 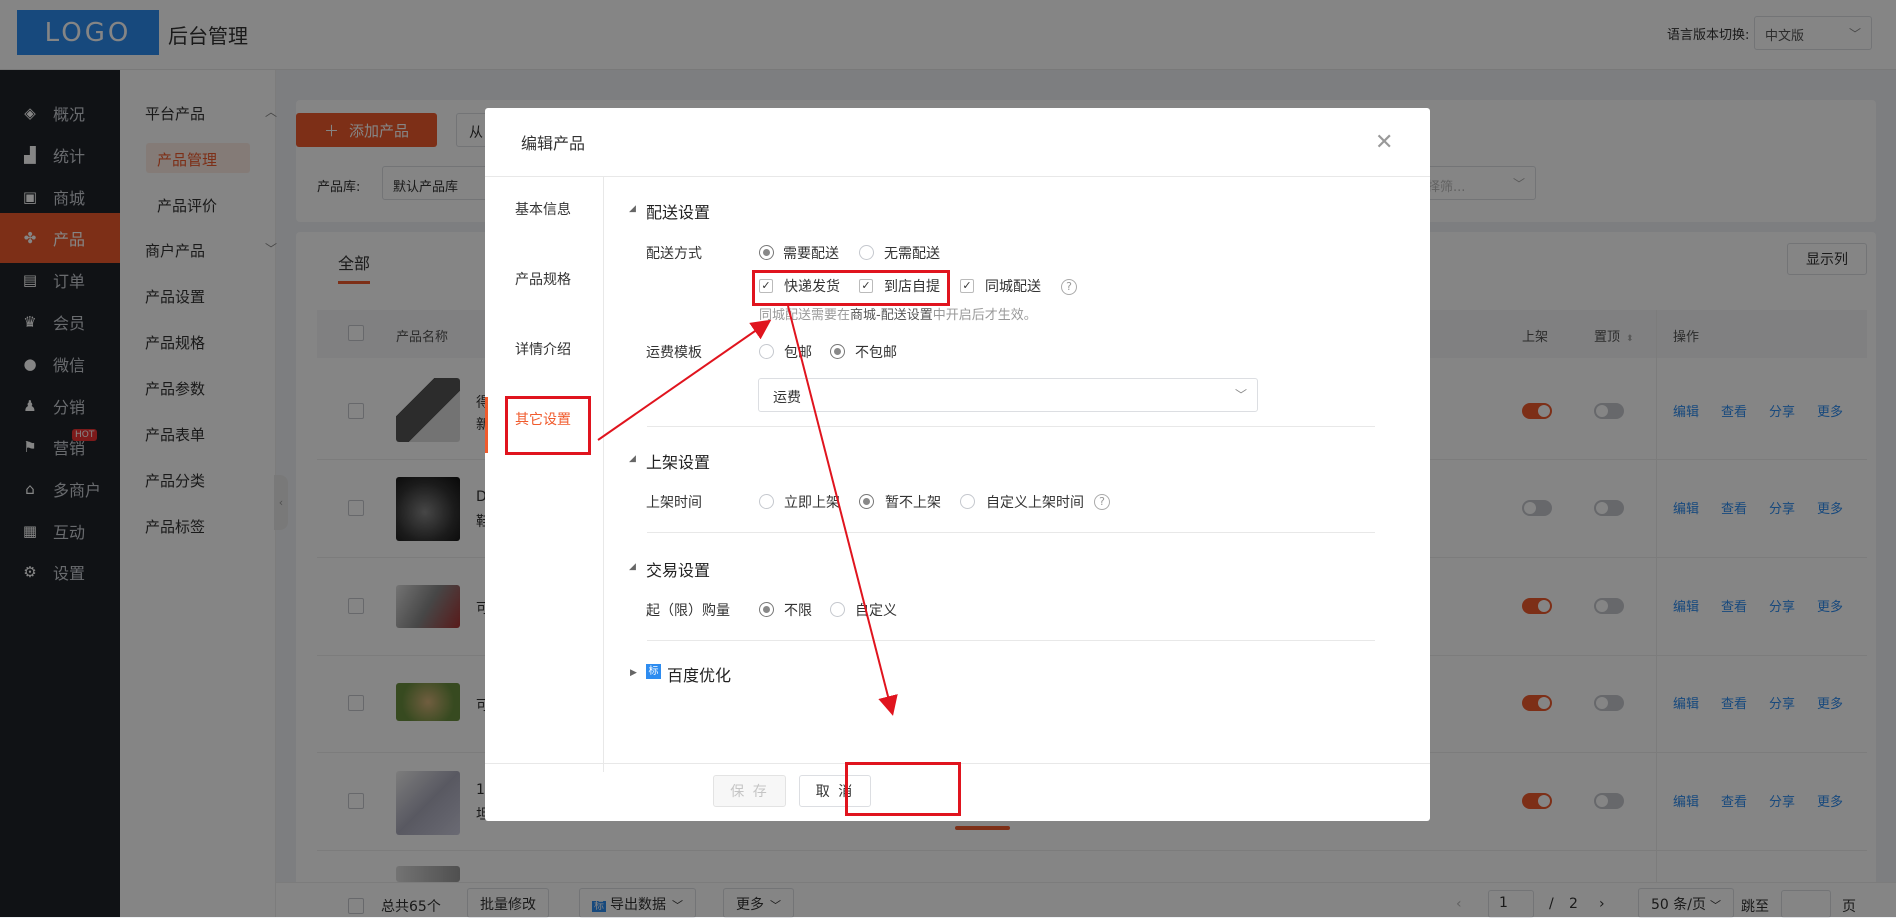 What do you see at coordinates (837, 609) in the screenshot?
I see `radio-custom-limit` at bounding box center [837, 609].